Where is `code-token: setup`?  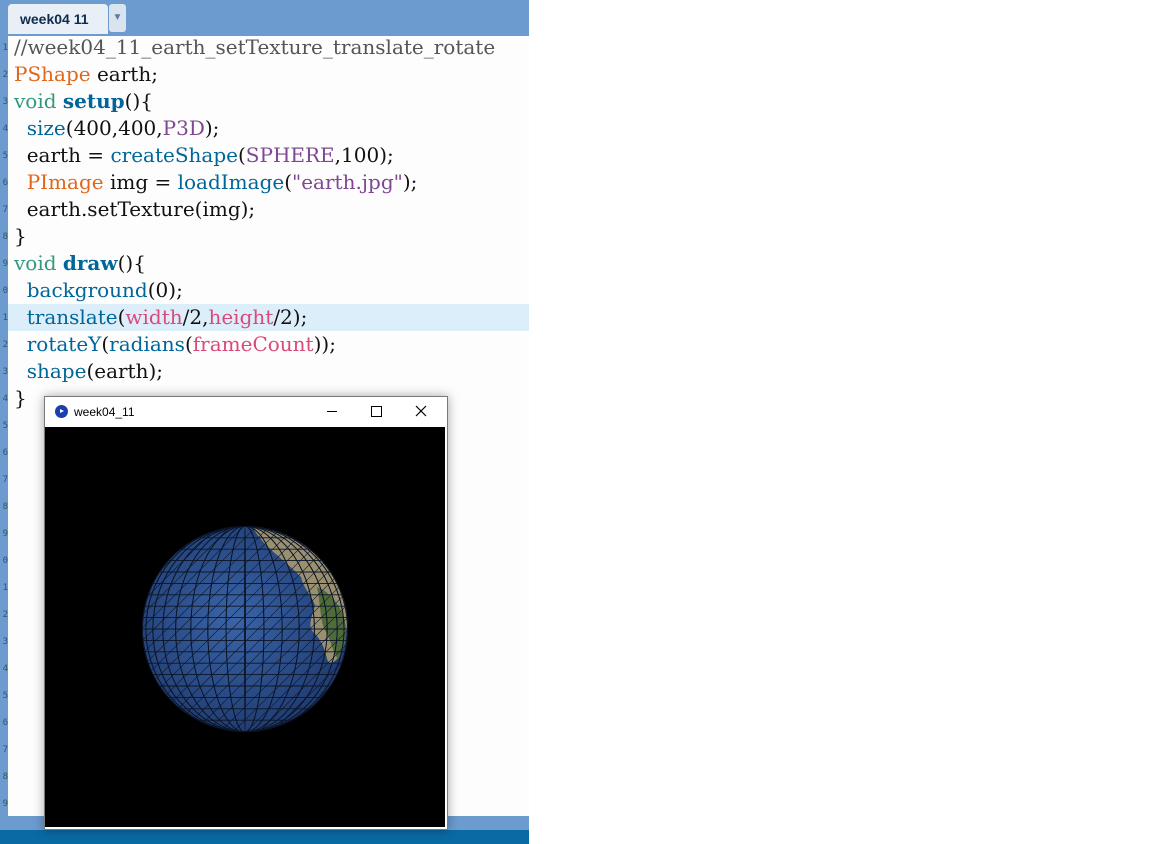
code-token: setup is located at coordinates (93, 101).